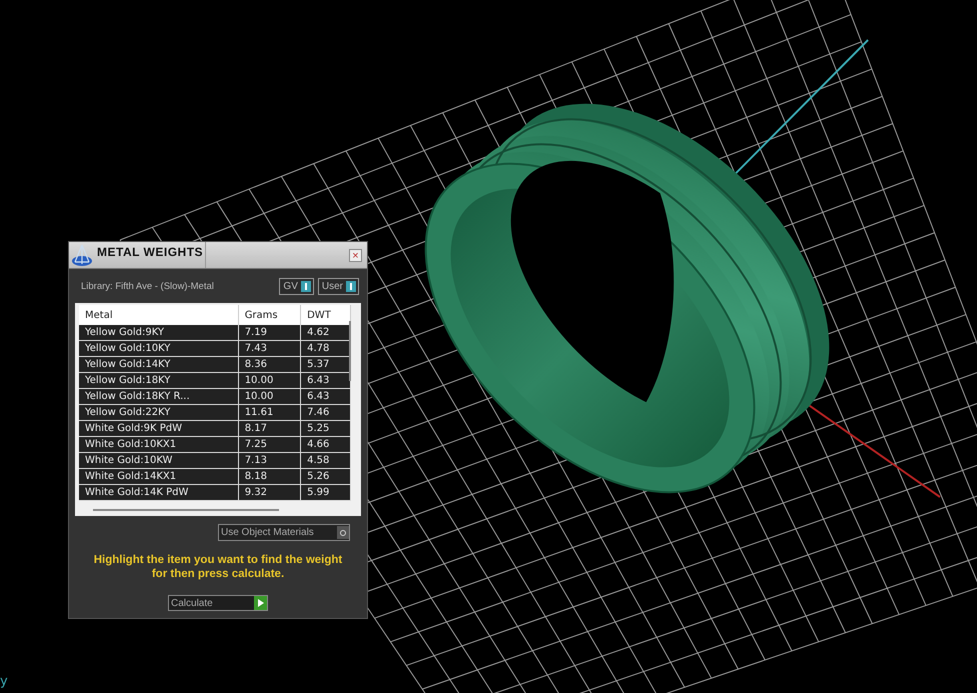 The width and height of the screenshot is (977, 693). What do you see at coordinates (325, 460) in the screenshot?
I see `table-cell: 4.58` at bounding box center [325, 460].